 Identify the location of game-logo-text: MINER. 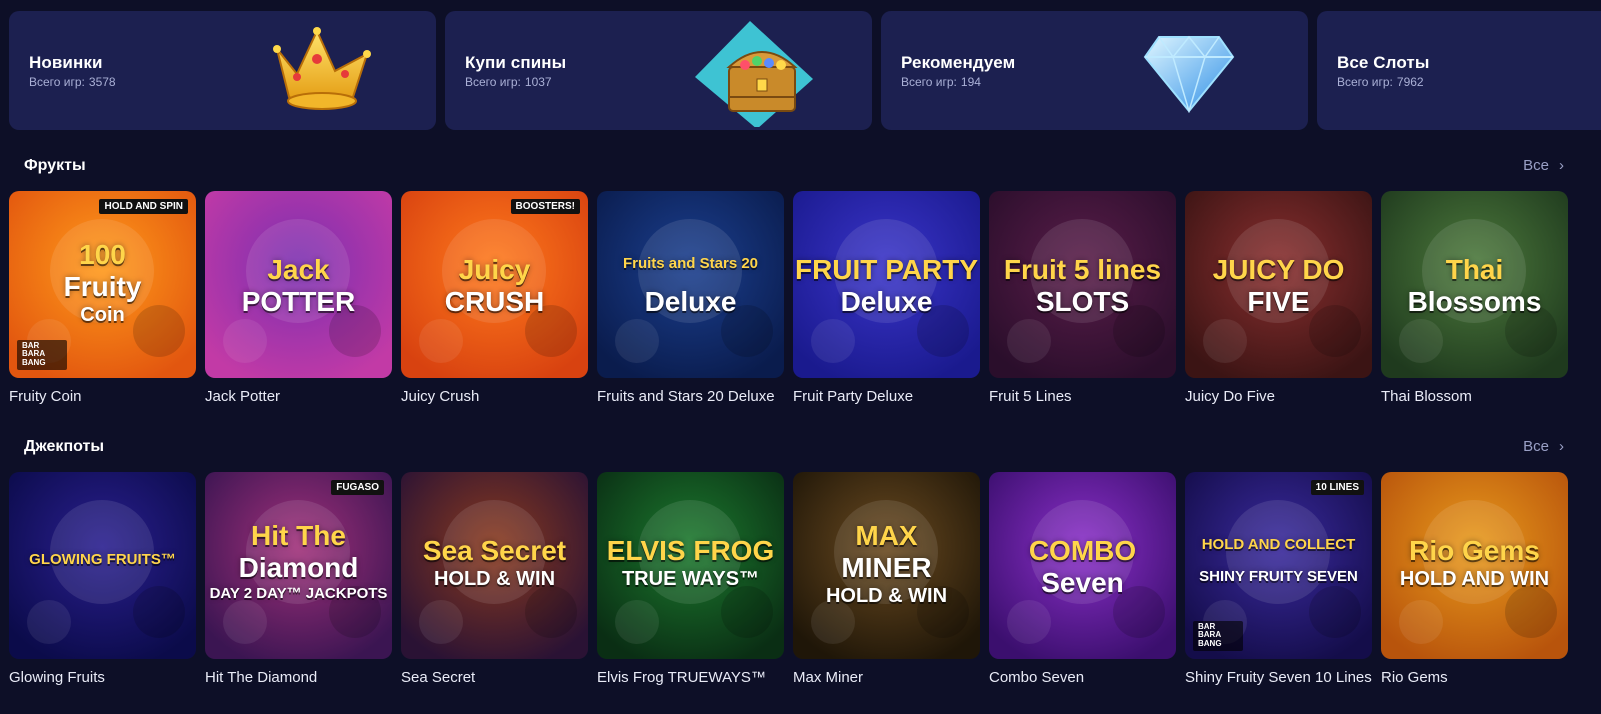
(886, 567).